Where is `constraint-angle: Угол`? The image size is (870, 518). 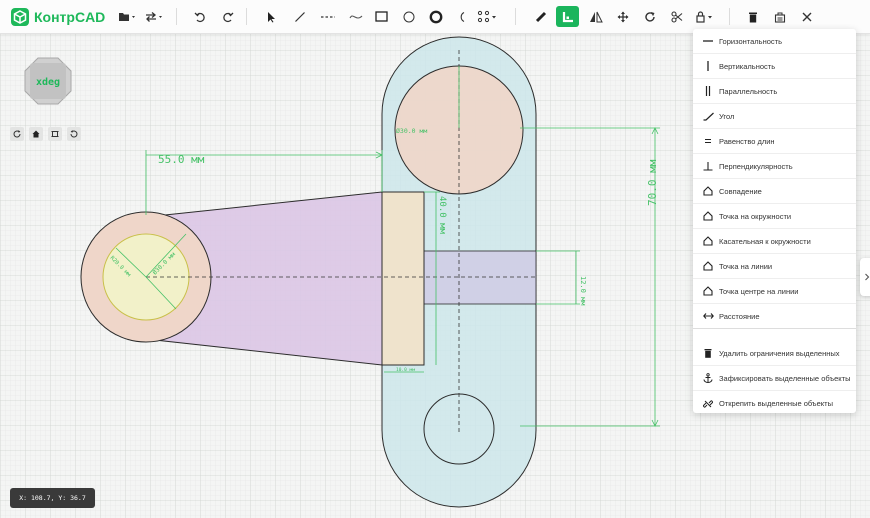
constraint-angle: Угол is located at coordinates (774, 116).